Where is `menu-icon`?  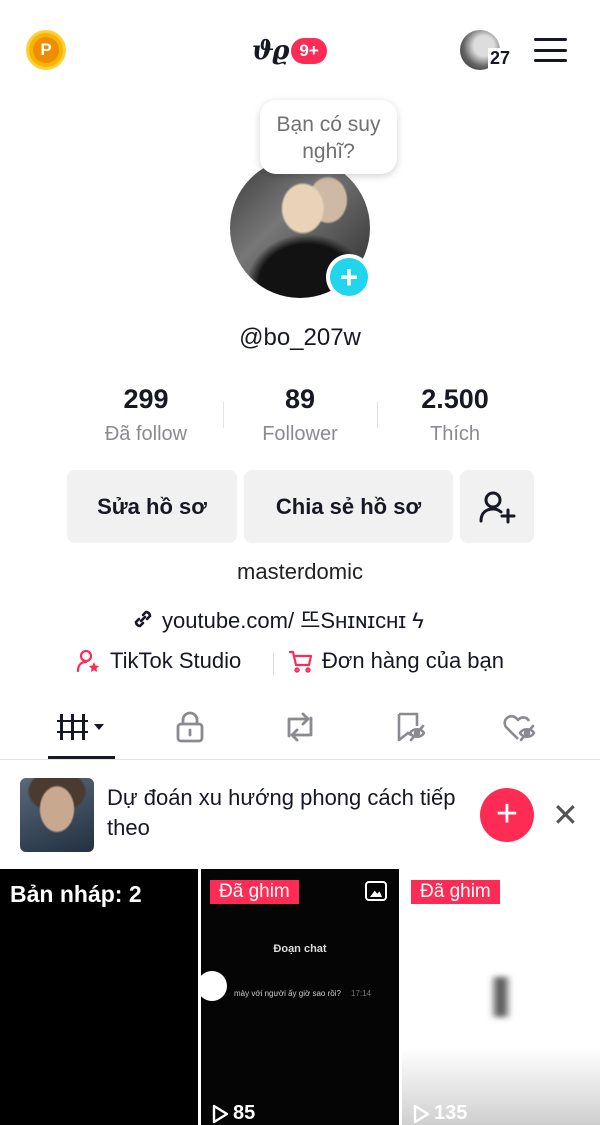
menu-icon is located at coordinates (550, 50).